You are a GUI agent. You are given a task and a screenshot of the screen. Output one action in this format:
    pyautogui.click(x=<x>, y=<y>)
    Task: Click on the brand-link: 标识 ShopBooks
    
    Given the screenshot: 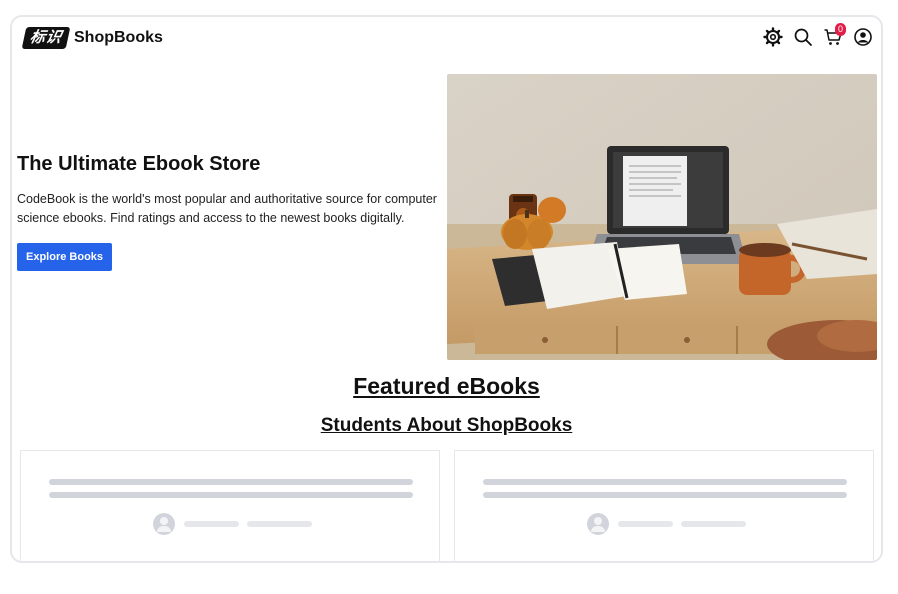 What is the action you would take?
    pyautogui.click(x=92, y=38)
    